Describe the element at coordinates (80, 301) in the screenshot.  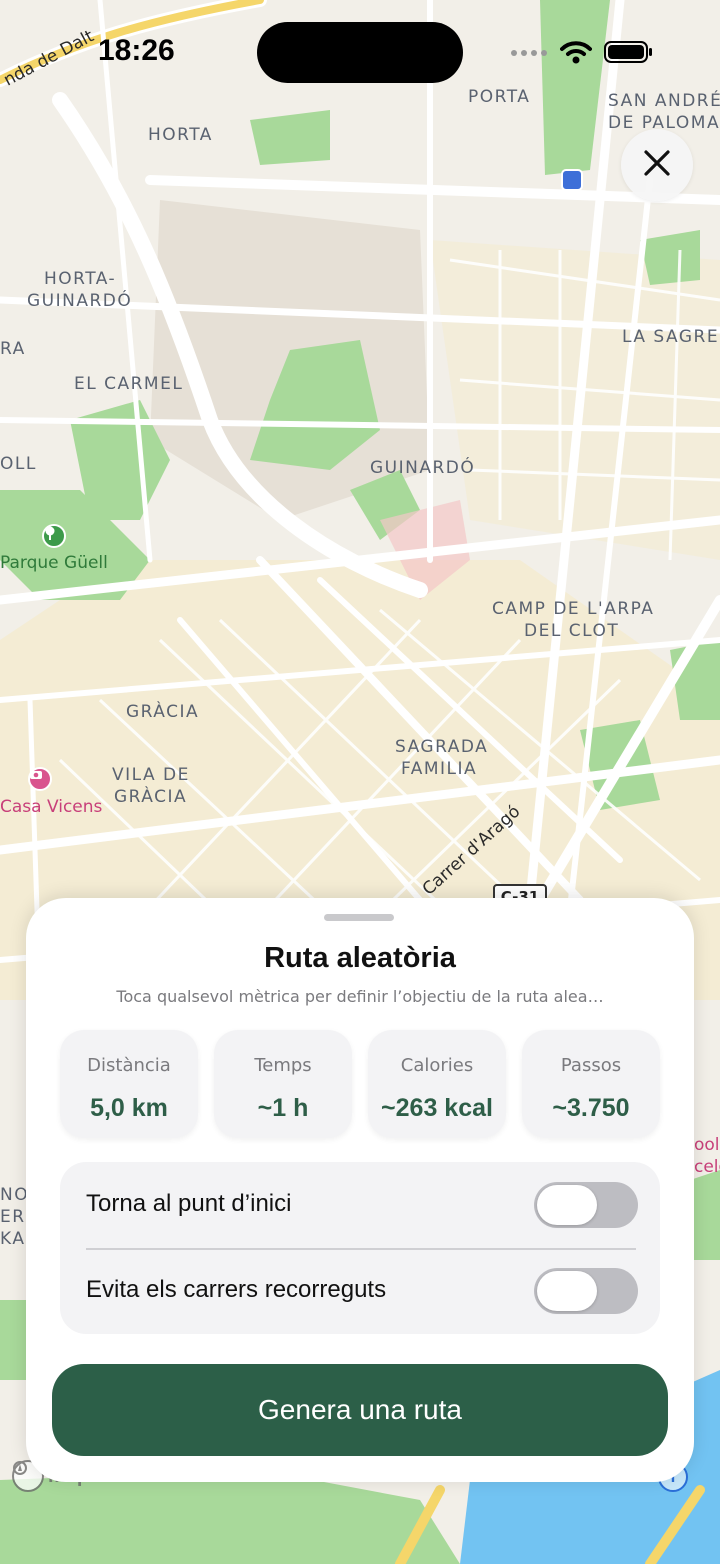
I see `map-label-horta-guinardo-2: GUINARDÓ` at that location.